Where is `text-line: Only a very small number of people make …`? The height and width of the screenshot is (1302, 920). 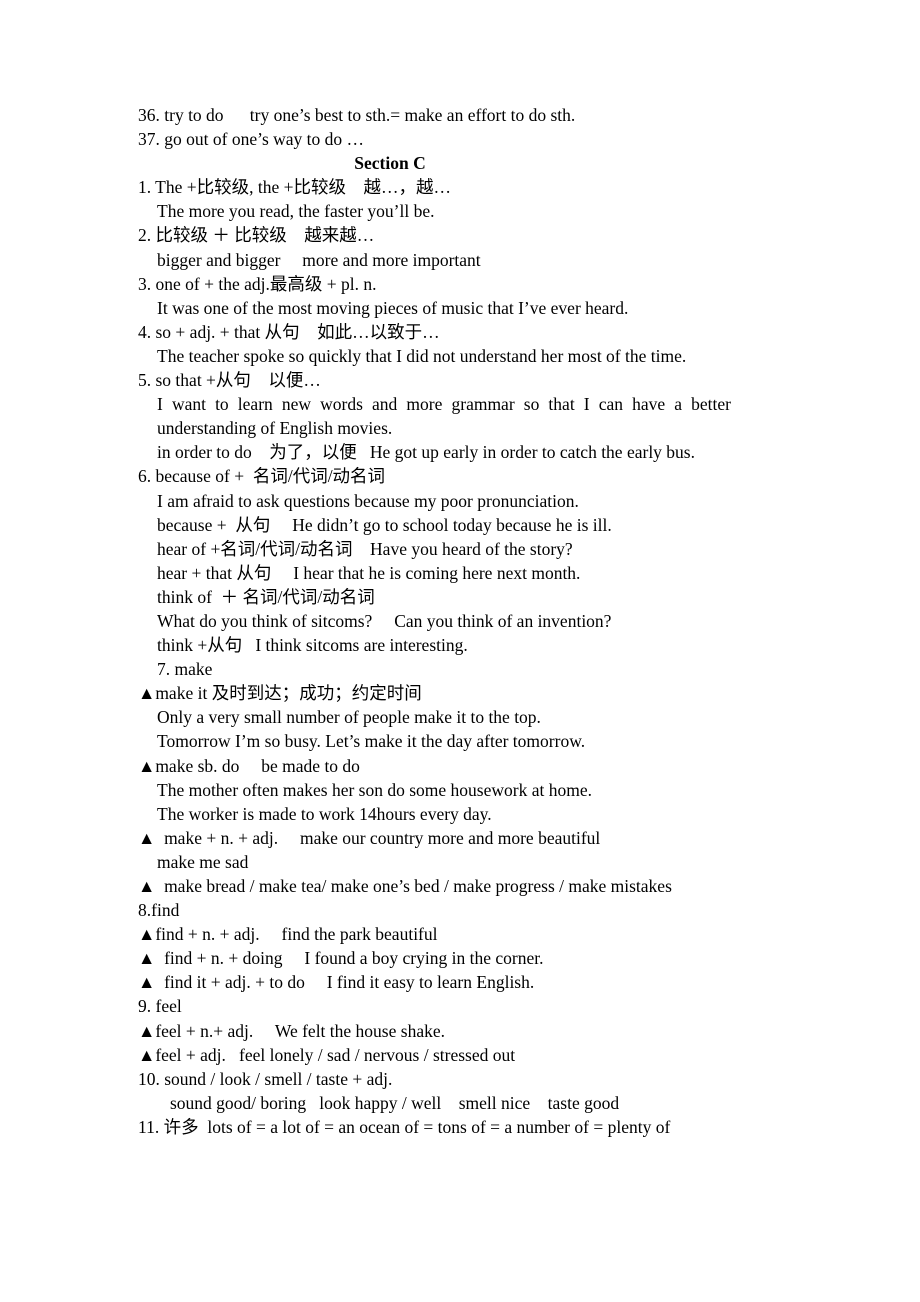
text-line: Only a very small number of people make … is located at coordinates (349, 717).